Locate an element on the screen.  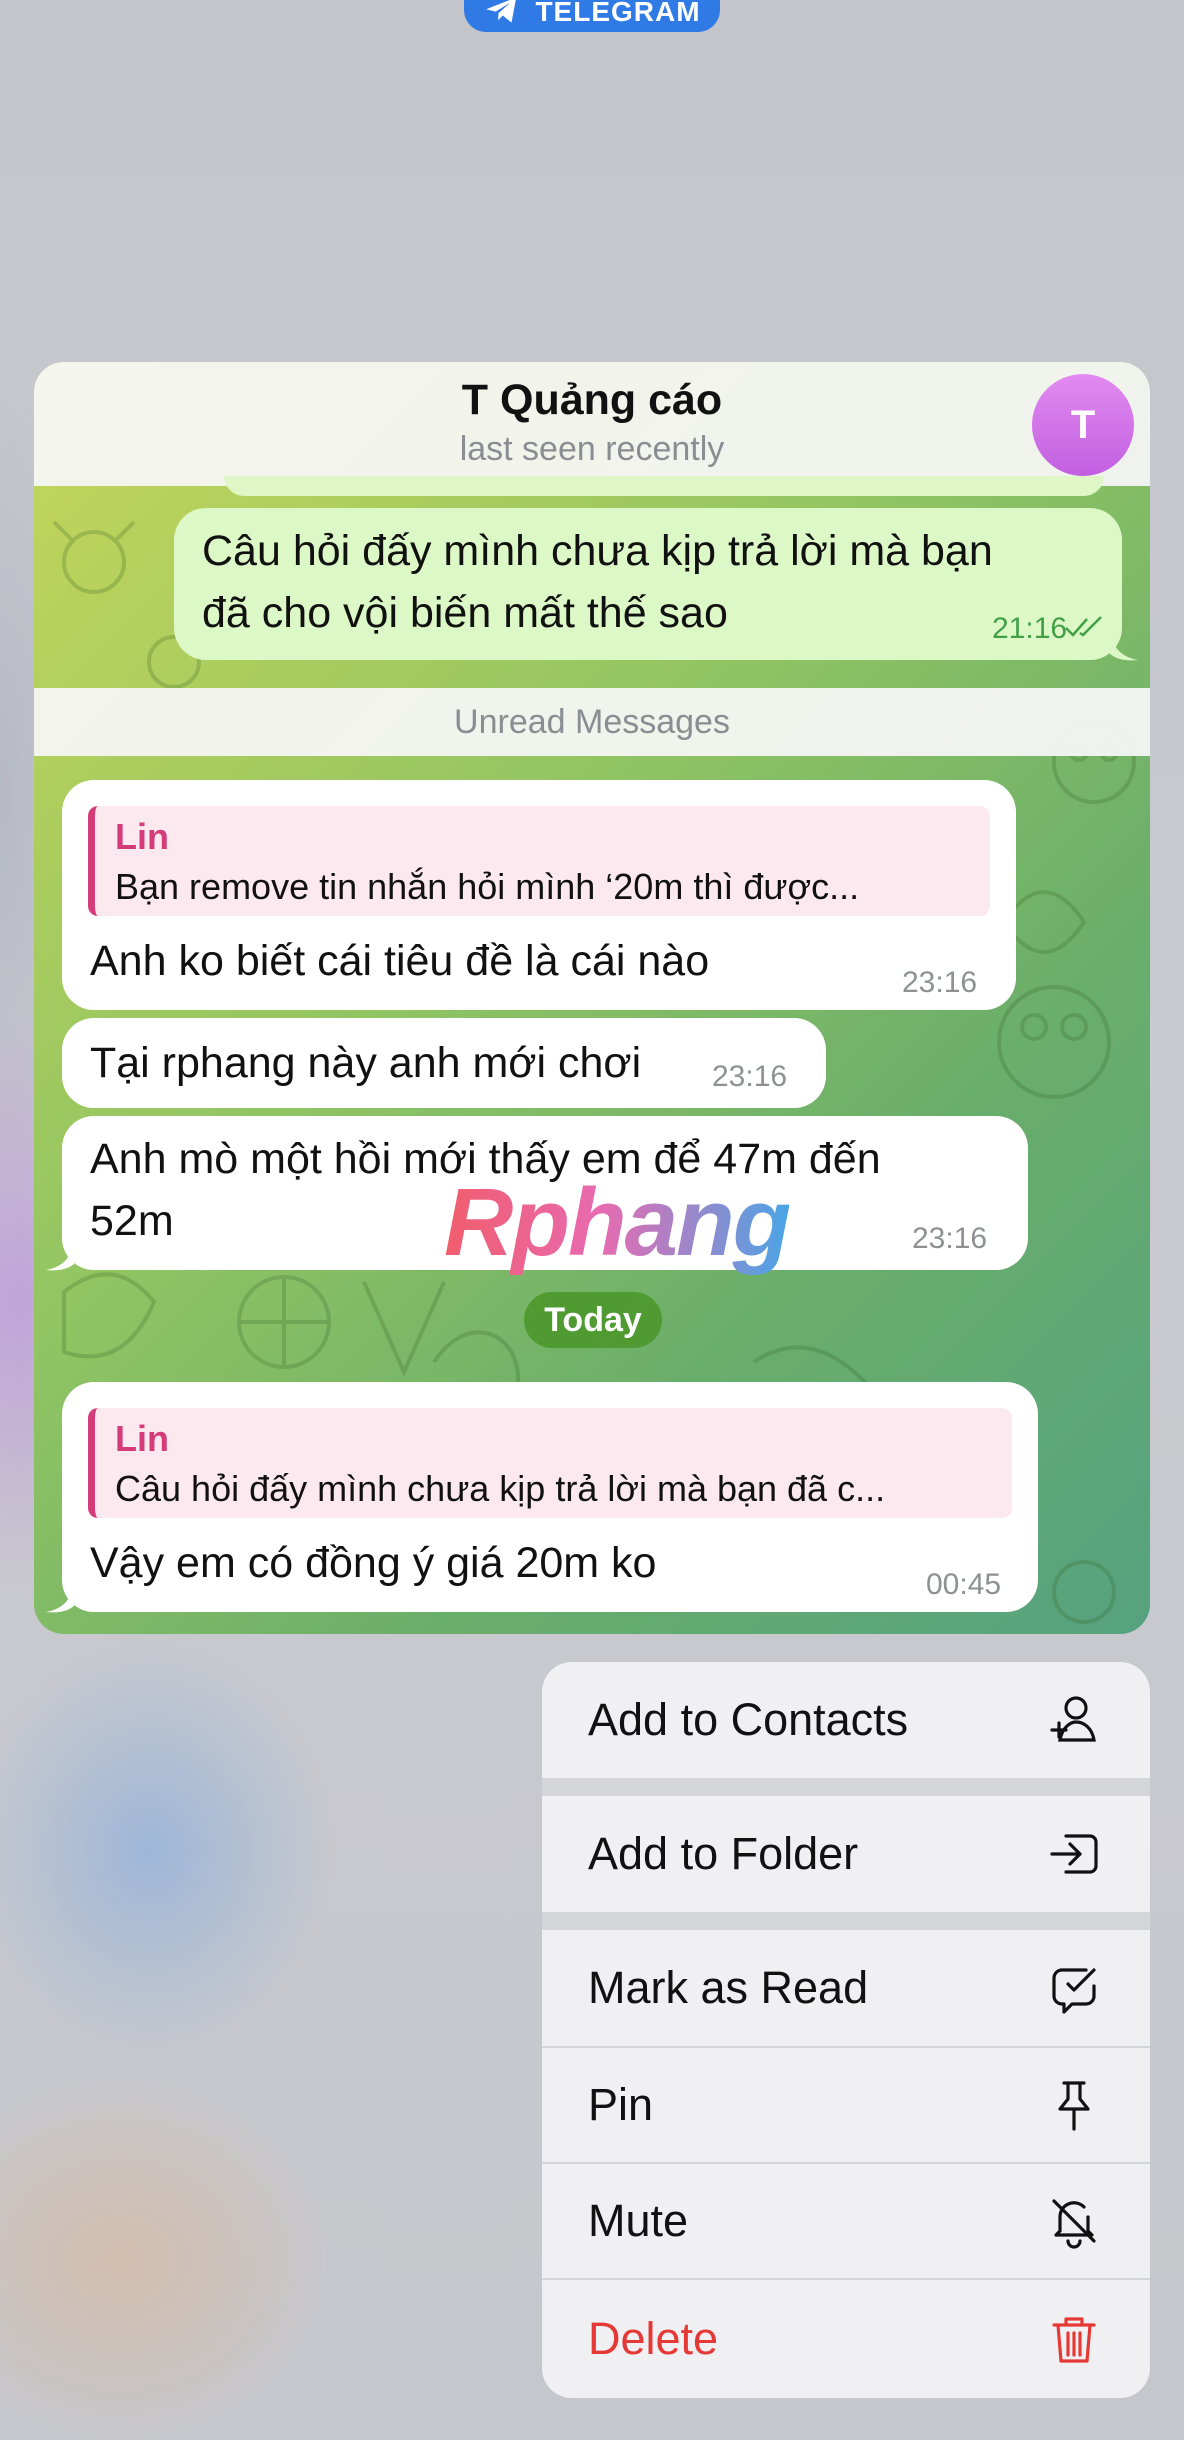
mark-read-icon is located at coordinates (1074, 1991).